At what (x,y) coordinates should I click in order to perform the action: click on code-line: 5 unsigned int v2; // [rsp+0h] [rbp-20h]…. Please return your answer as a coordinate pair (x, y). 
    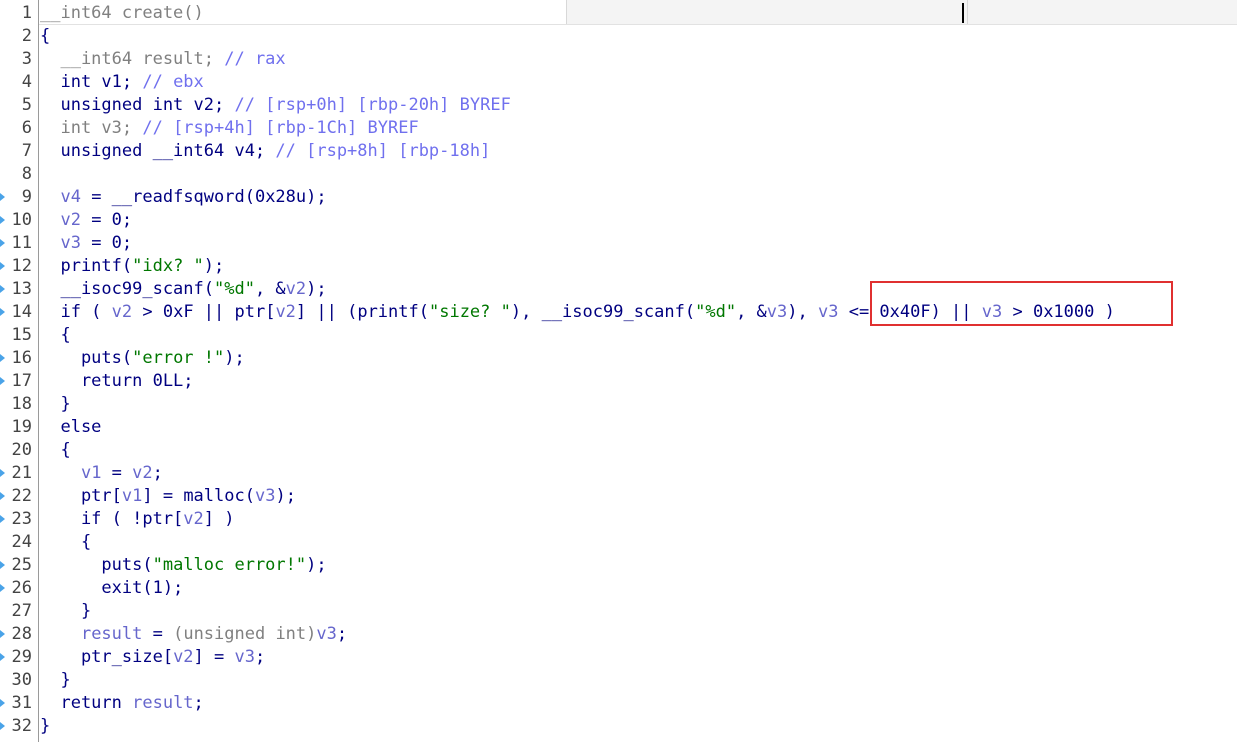
    Looking at the image, I should click on (618, 105).